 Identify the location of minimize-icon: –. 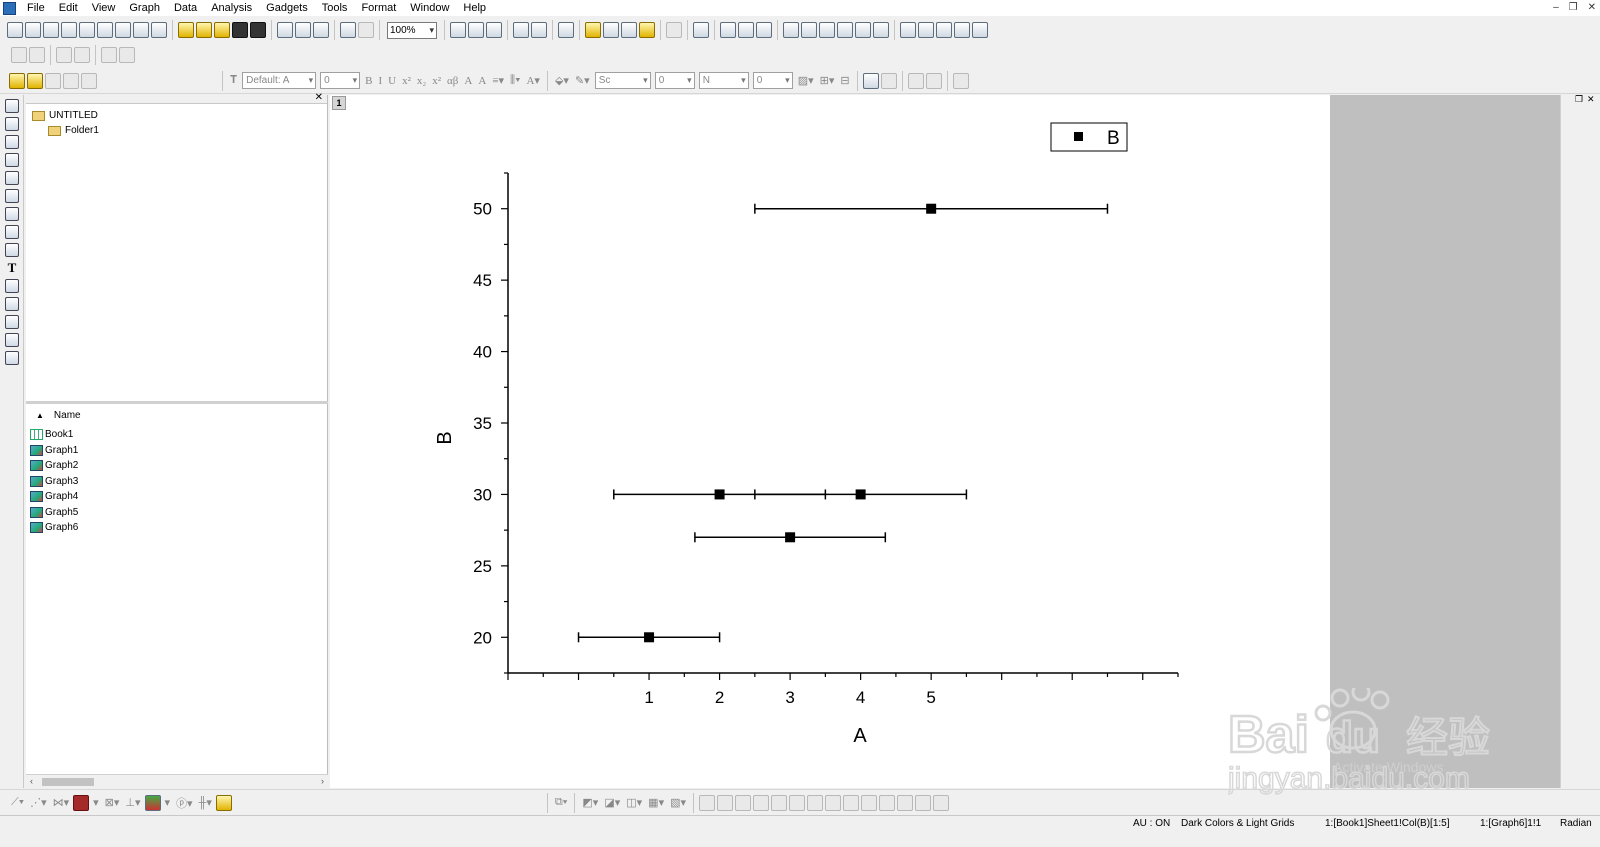
(1556, 8).